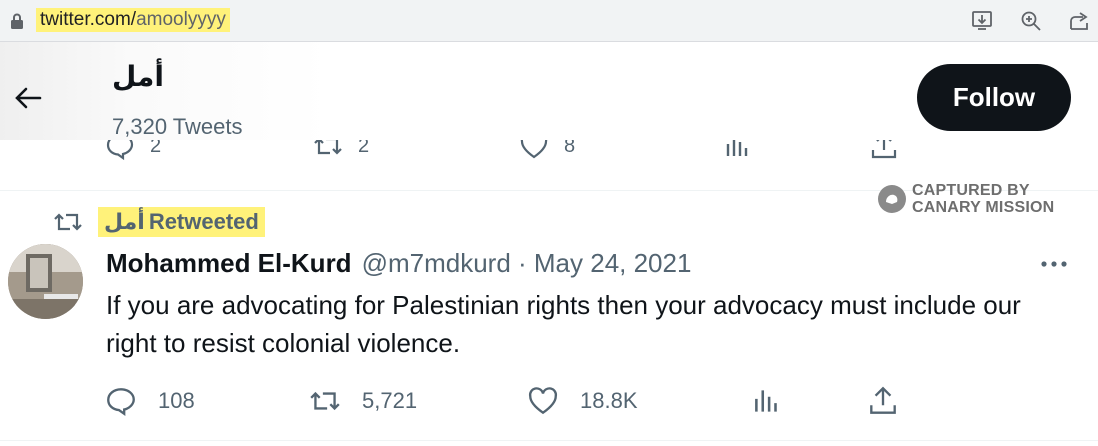 The width and height of the screenshot is (1098, 446). Describe the element at coordinates (1054, 264) in the screenshot. I see `more-options-icon` at that location.